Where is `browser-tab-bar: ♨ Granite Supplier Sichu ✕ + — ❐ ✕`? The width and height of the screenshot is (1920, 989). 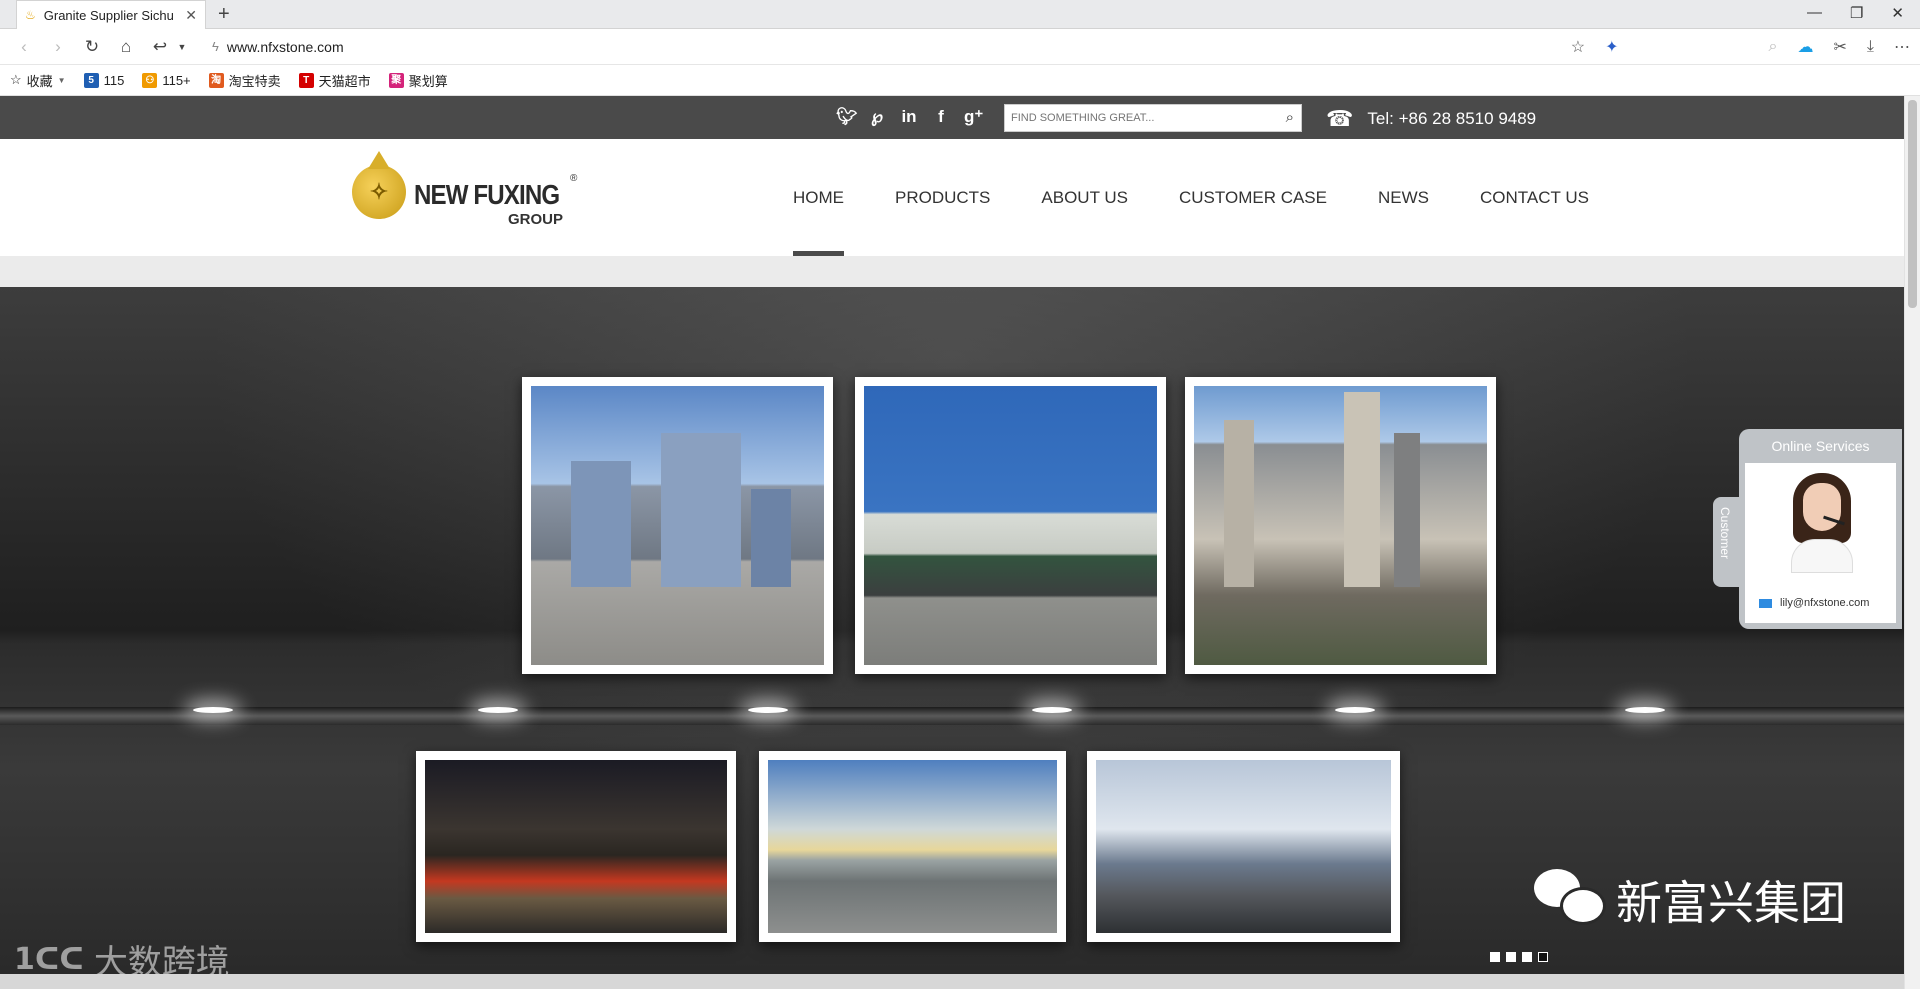 browser-tab-bar: ♨ Granite Supplier Sichu ✕ + — ❐ ✕ is located at coordinates (960, 14).